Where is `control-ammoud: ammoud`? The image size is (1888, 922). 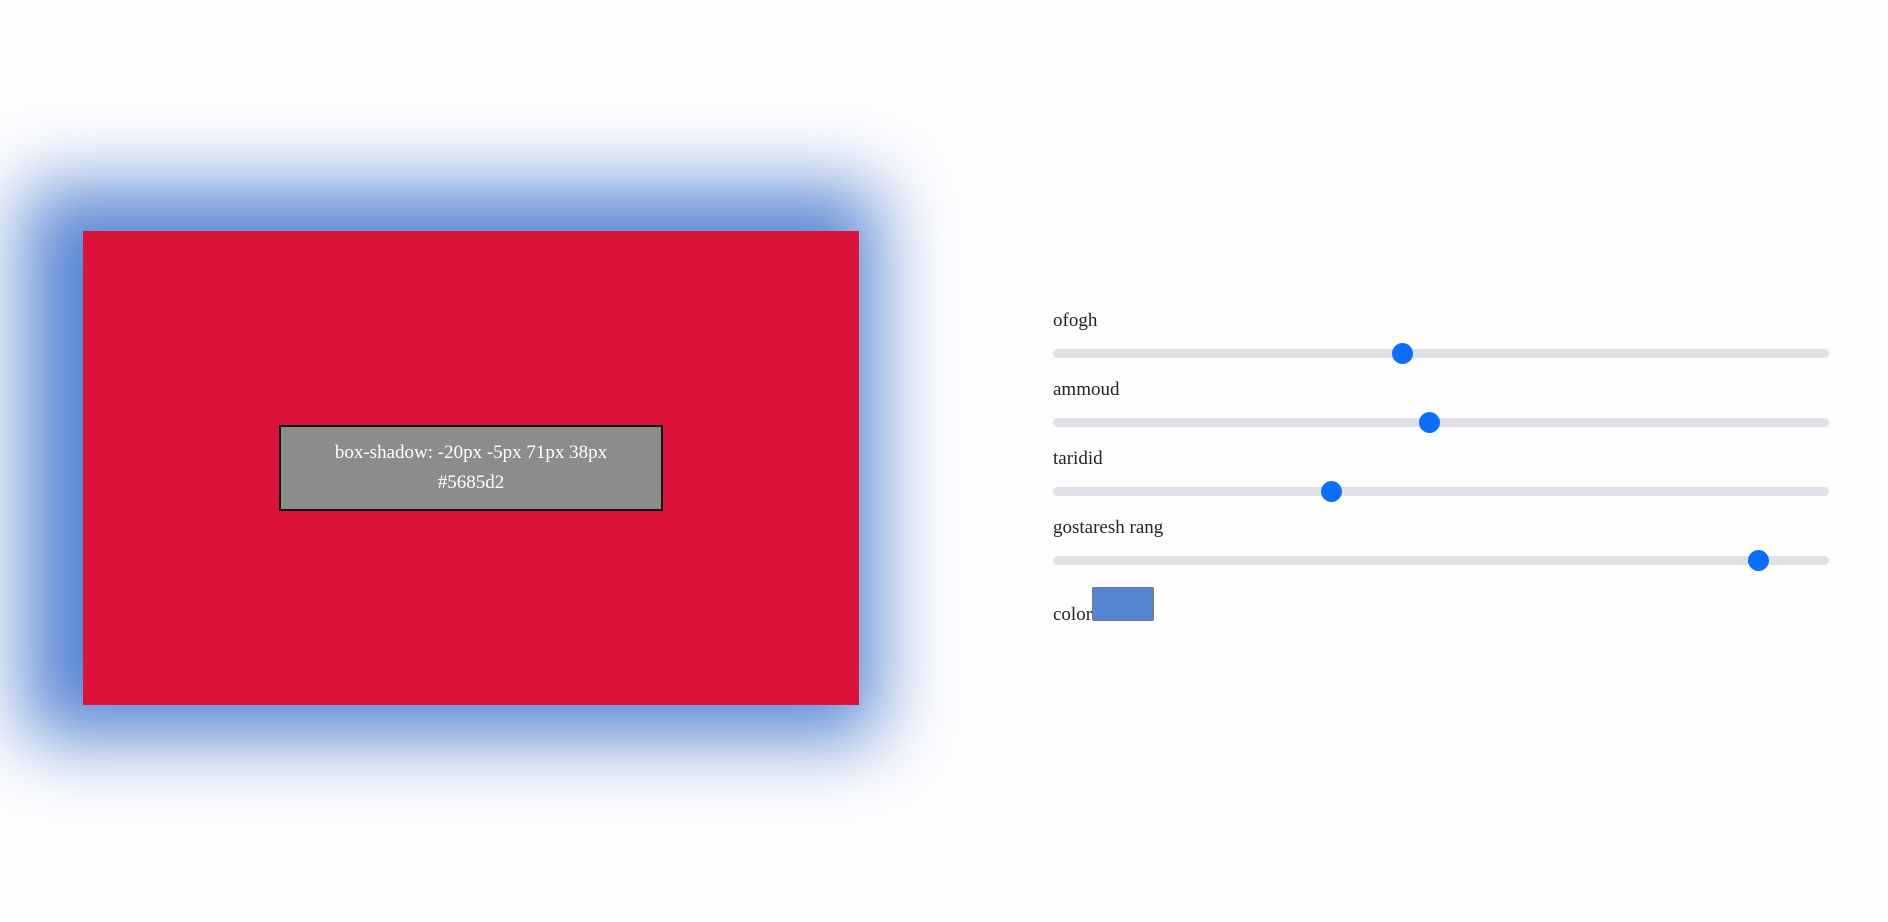
control-ammoud: ammoud is located at coordinates (1441, 412).